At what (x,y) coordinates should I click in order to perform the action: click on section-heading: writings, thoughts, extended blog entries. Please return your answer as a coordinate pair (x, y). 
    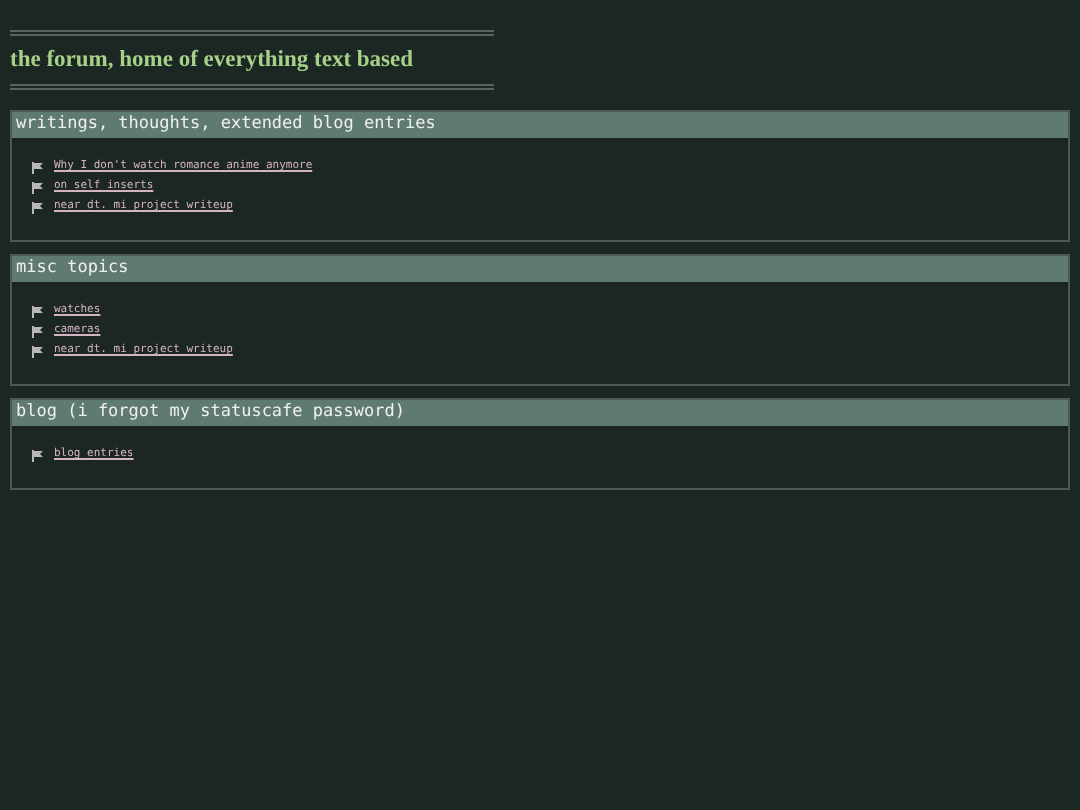
    Looking at the image, I should click on (540, 125).